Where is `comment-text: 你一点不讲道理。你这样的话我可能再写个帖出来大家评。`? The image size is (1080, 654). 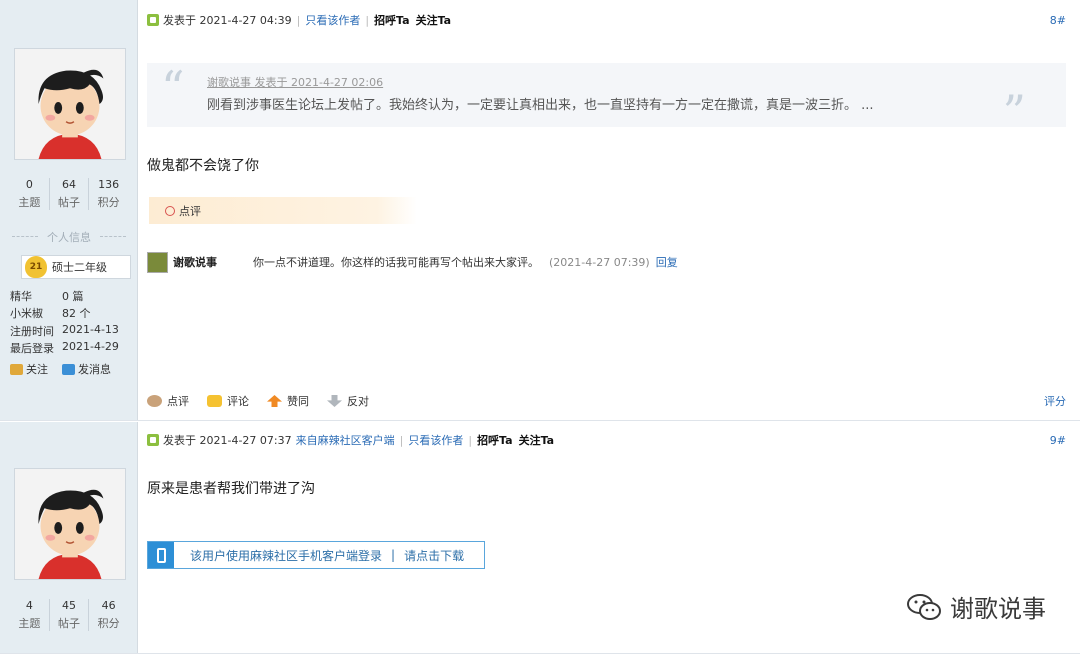 comment-text: 你一点不讲道理。你这样的话我可能再写个帖出来大家评。 is located at coordinates (396, 262).